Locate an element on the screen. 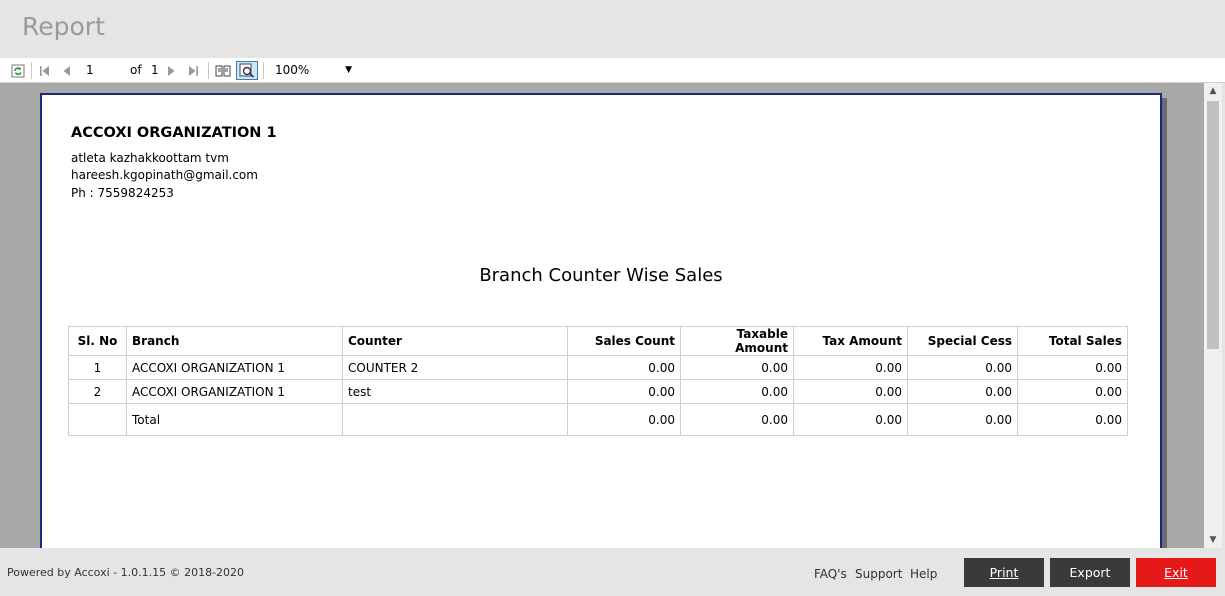  total-tax-amount: 0.00 is located at coordinates (850, 419).